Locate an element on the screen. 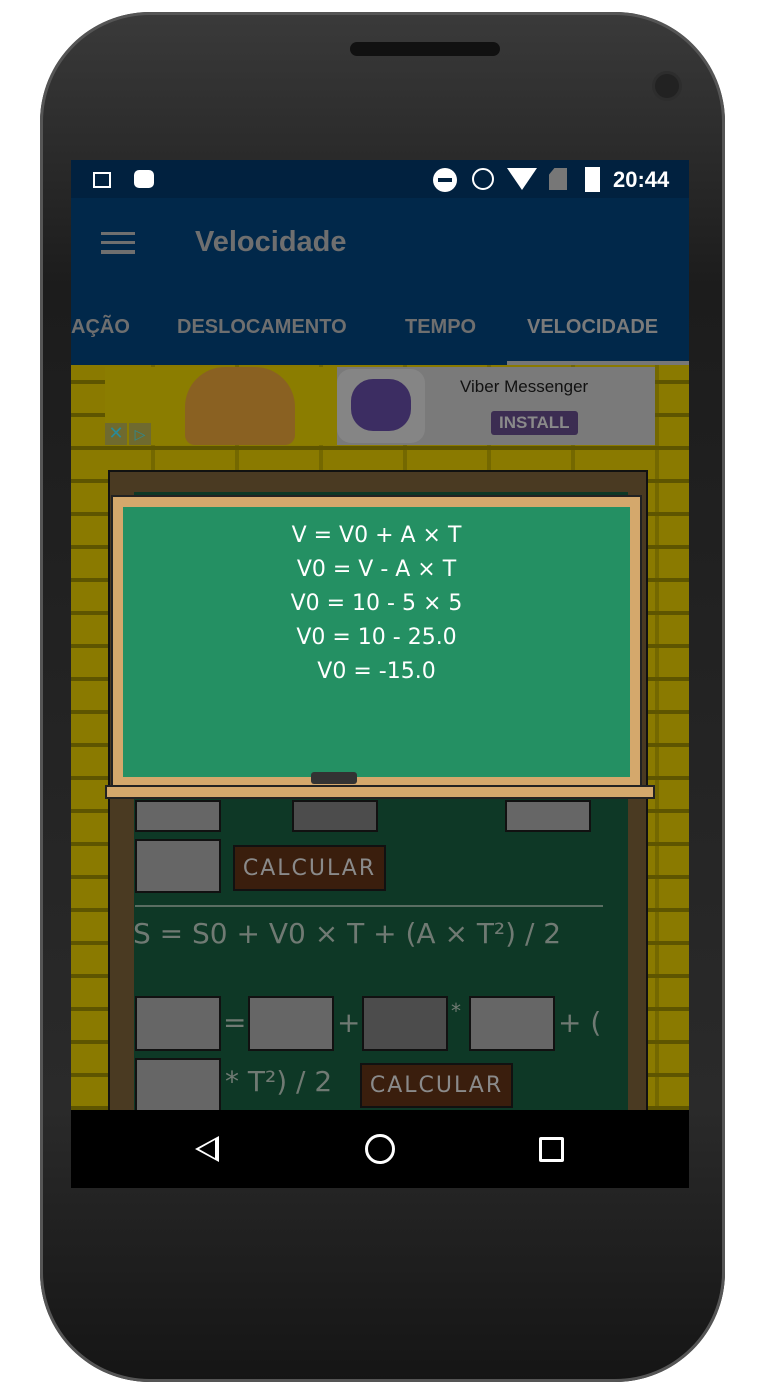 This screenshot has width=765, height=1394. status-bar: 20:44 is located at coordinates (380, 179).